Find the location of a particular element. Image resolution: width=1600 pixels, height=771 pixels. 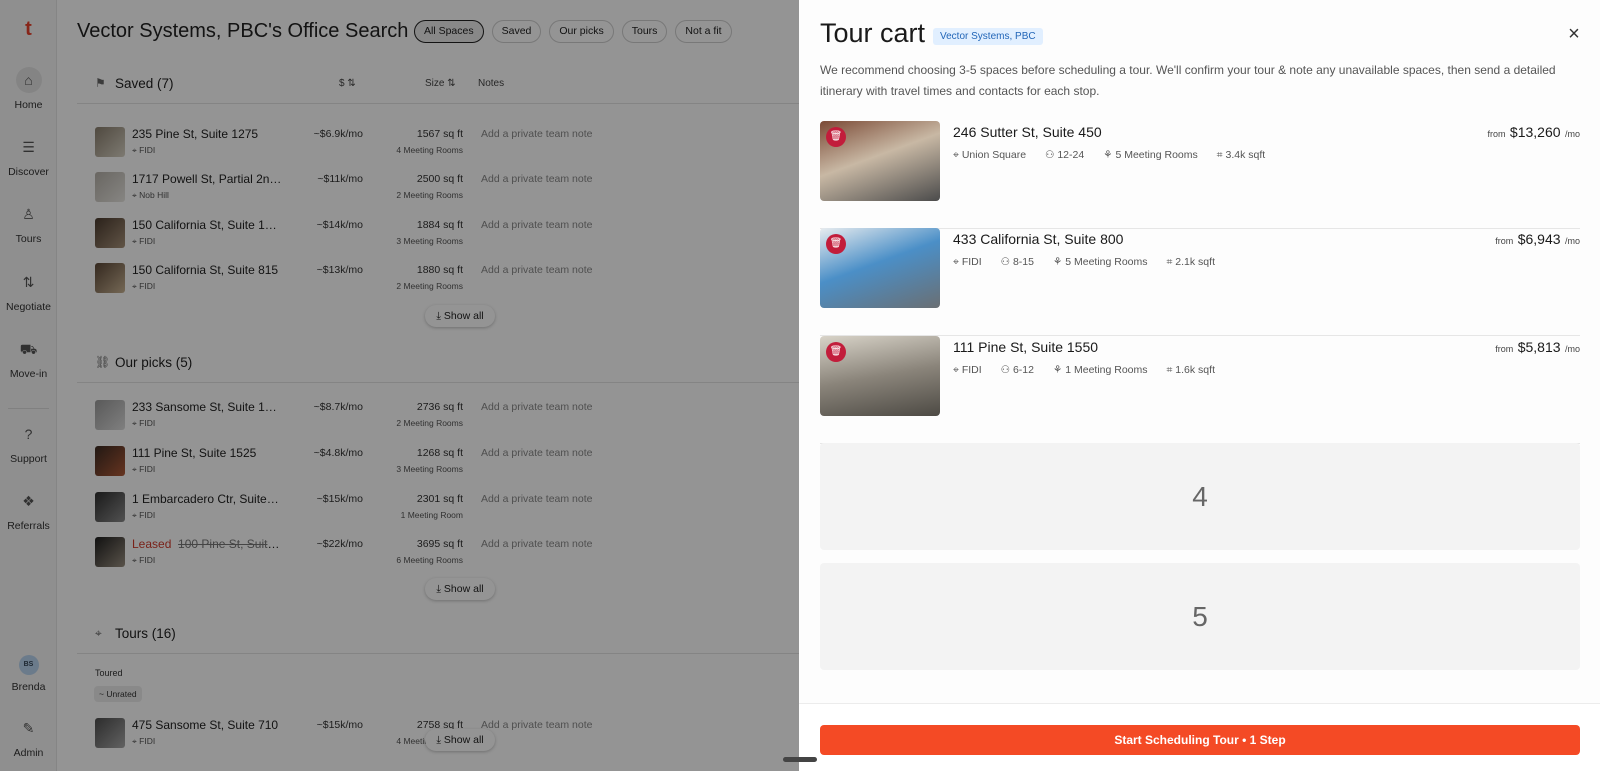

empty-cart-slot: 4 is located at coordinates (1200, 496).